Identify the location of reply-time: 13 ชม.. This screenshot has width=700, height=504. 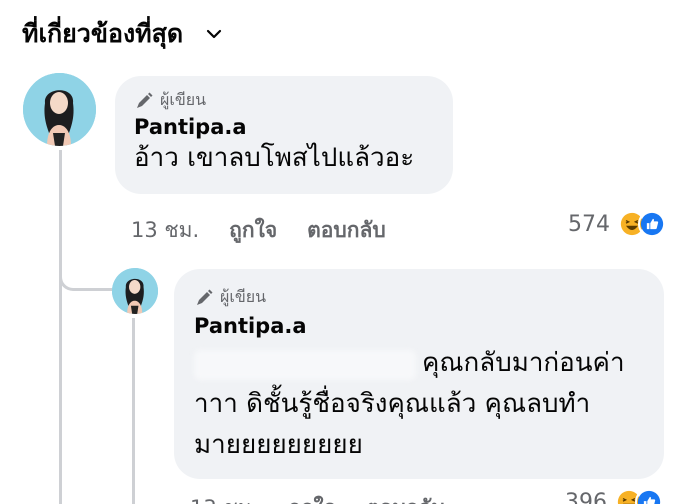
(224, 498).